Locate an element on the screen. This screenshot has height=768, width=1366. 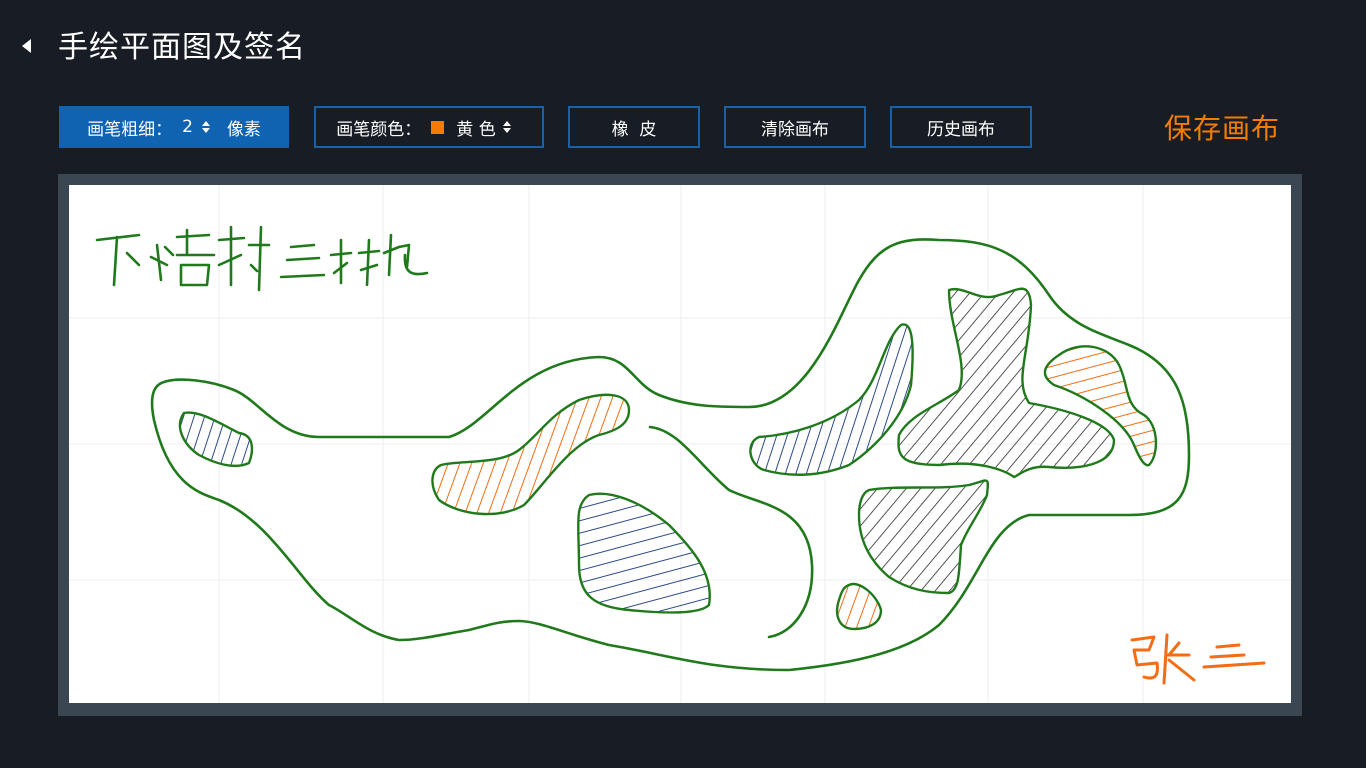
zone-blue-left is located at coordinates (216, 439).